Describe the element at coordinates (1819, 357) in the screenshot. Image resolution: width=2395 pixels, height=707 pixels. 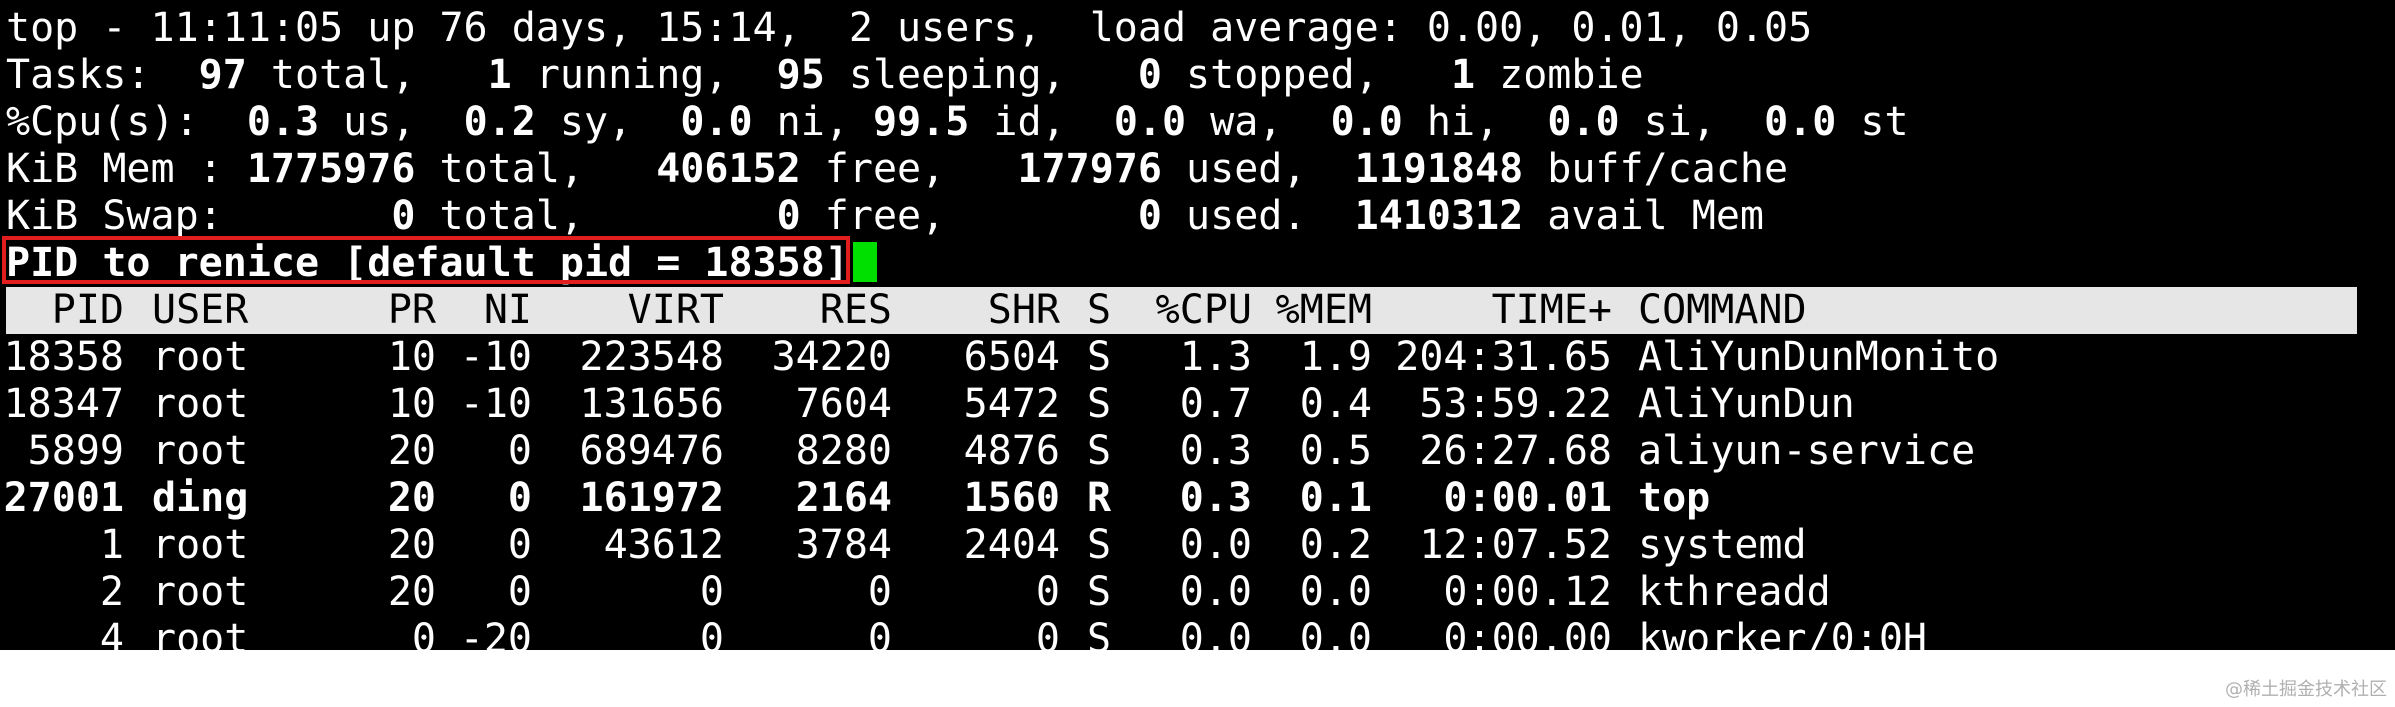
I see `process-command: AliYunDunMonito` at that location.